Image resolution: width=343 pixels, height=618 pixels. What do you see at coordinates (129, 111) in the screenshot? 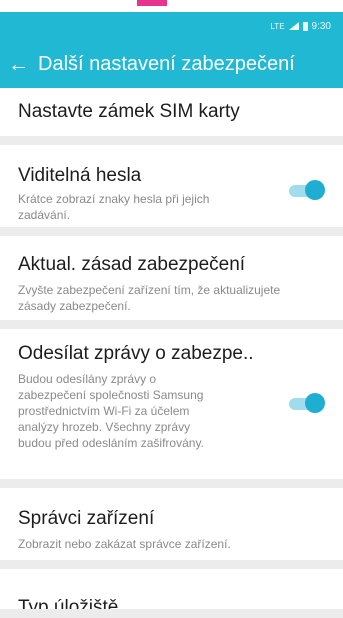
I see `sim-lock-title: Nastavte zámek SIM karty` at bounding box center [129, 111].